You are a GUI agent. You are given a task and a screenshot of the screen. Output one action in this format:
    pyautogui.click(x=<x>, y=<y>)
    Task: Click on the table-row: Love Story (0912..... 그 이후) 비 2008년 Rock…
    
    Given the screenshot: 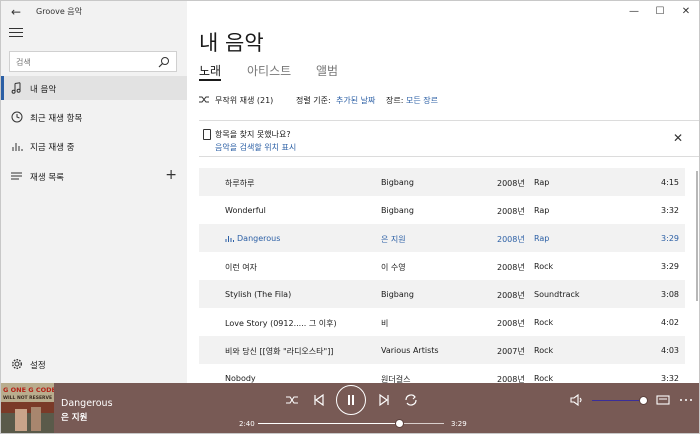 What is the action you would take?
    pyautogui.click(x=442, y=322)
    